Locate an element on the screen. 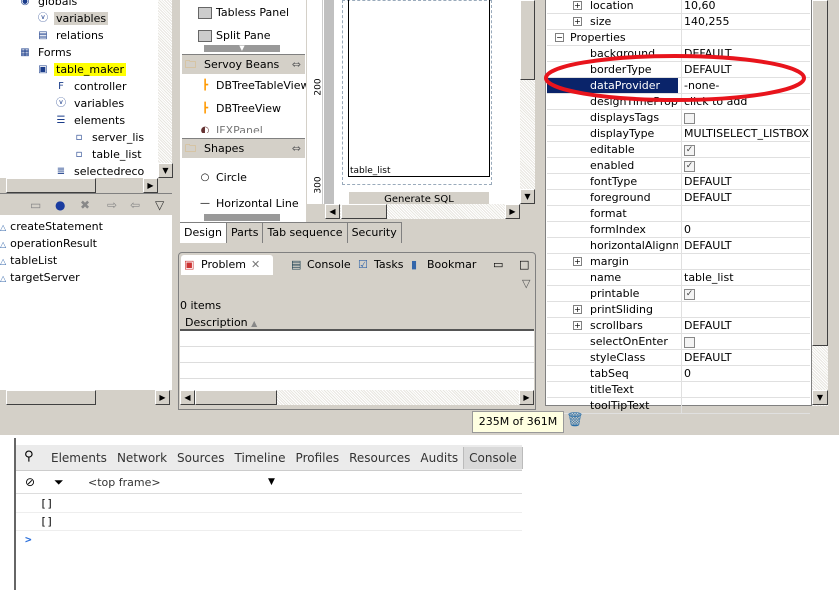 This screenshot has height=590, width=839. dropdown-arrow-icon: ▼ is located at coordinates (271, 482).